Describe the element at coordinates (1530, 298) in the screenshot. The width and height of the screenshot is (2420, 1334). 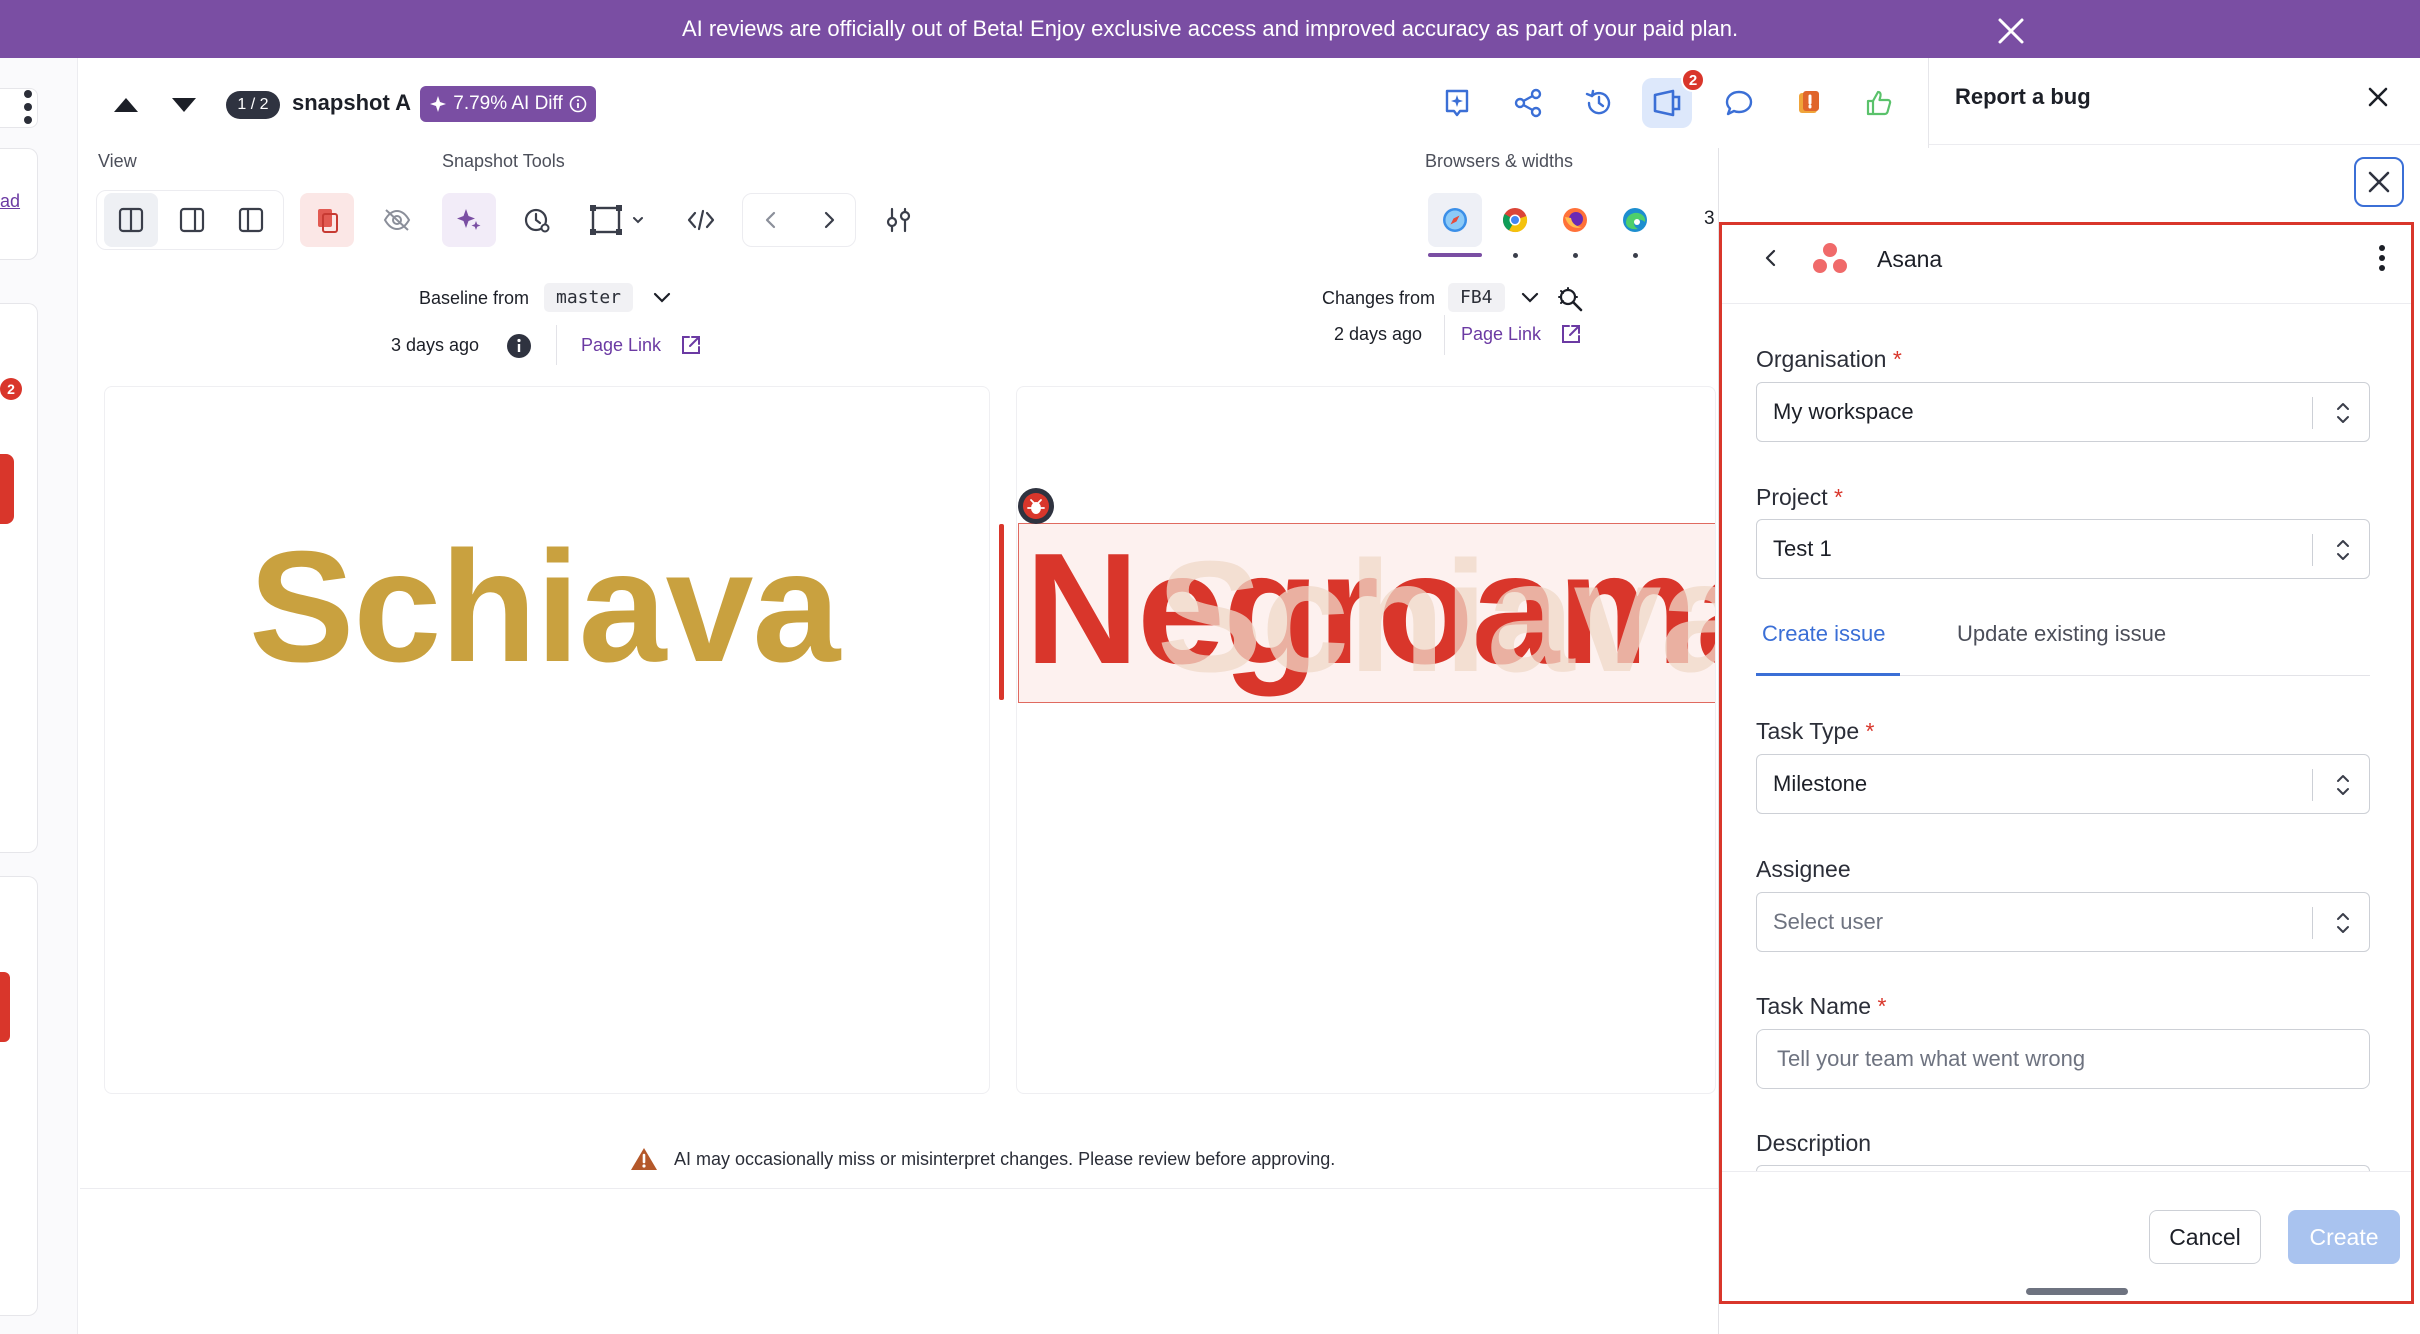
I see `changes-branch-chevron-icon` at that location.